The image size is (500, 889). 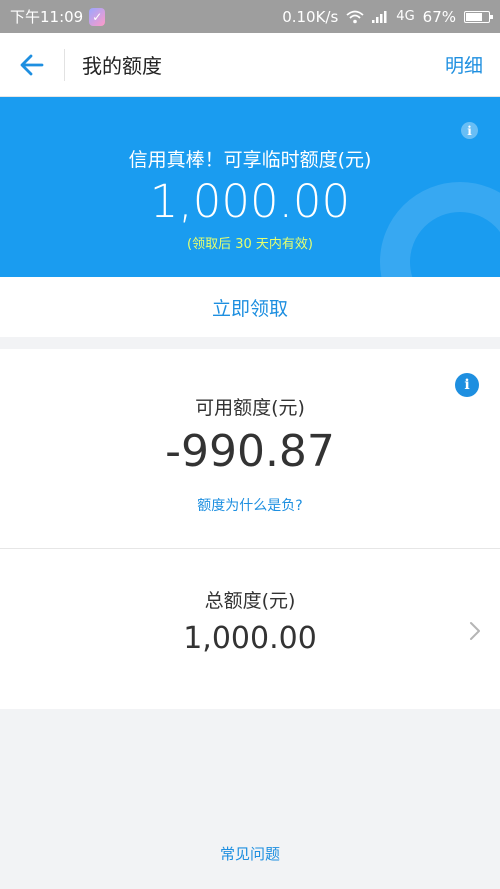 I want to click on banner-info-icon: i, so click(x=469, y=130).